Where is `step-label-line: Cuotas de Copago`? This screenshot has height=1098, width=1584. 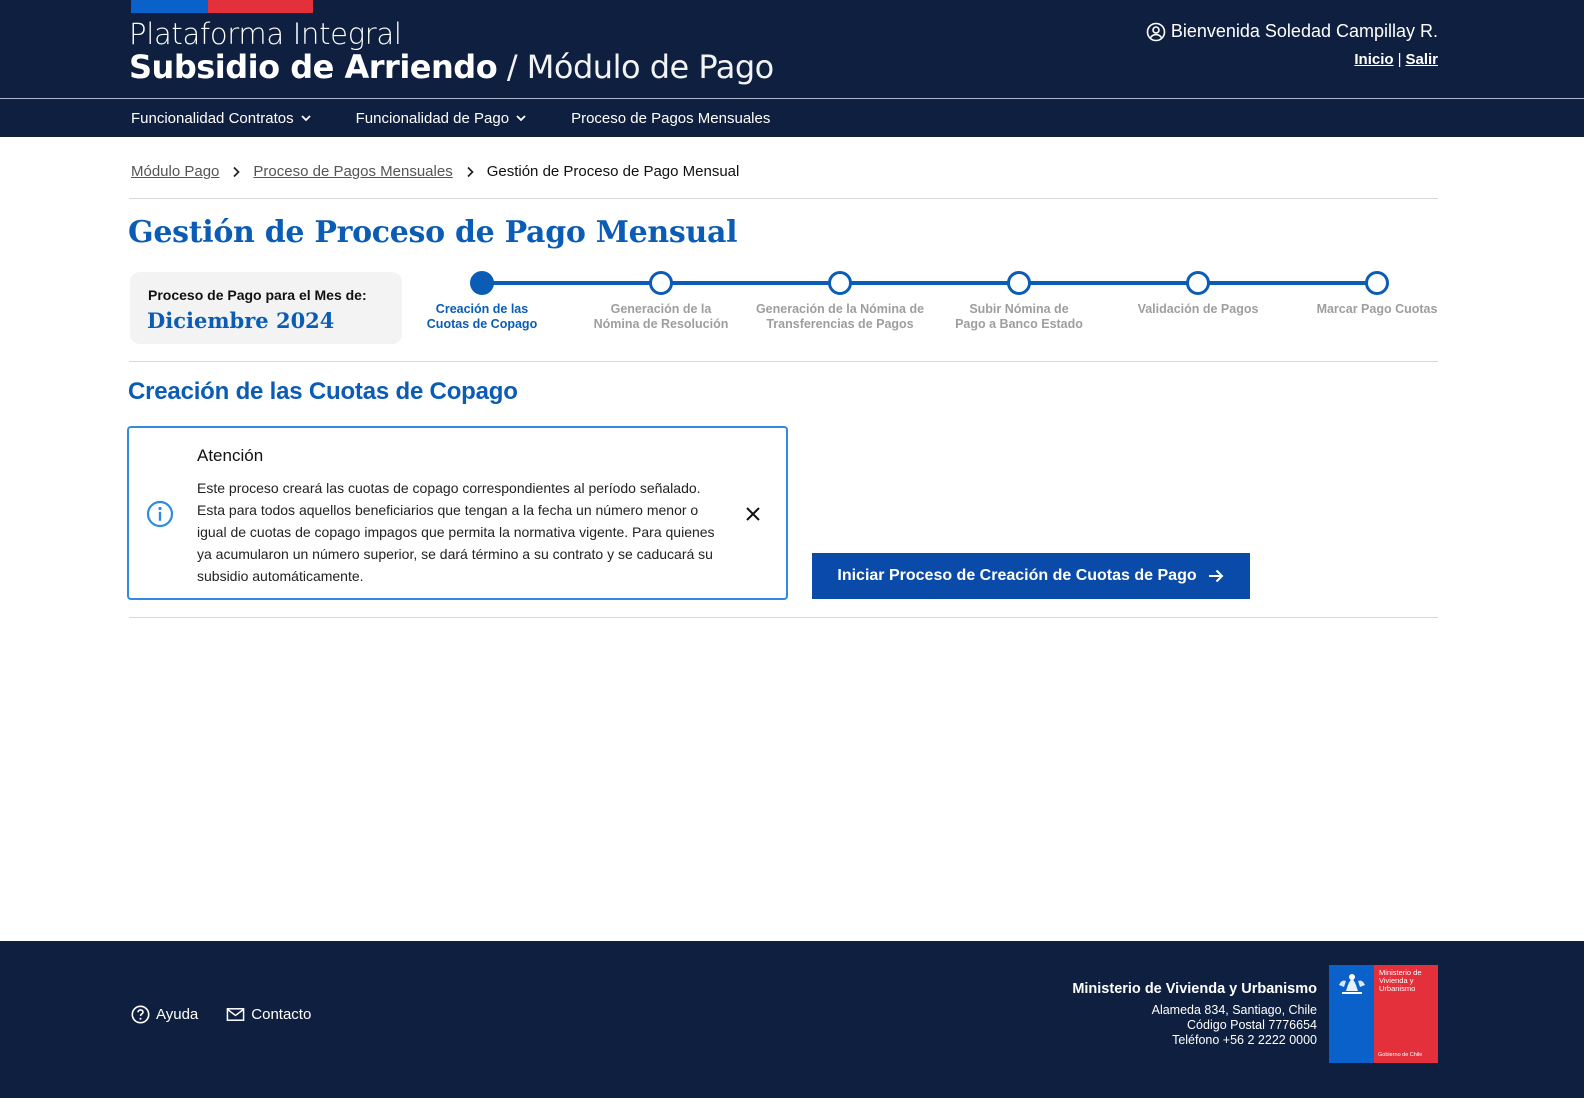 step-label-line: Cuotas de Copago is located at coordinates (482, 324).